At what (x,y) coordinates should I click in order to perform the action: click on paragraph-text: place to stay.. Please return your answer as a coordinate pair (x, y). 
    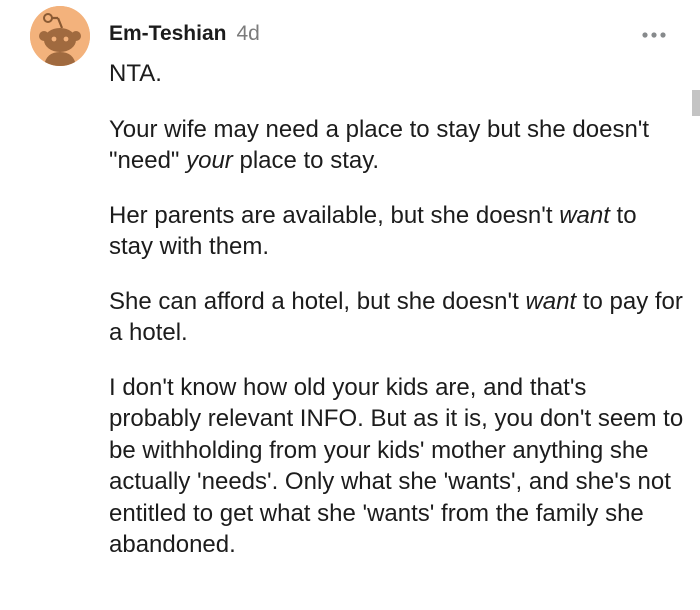
    Looking at the image, I should click on (306, 160).